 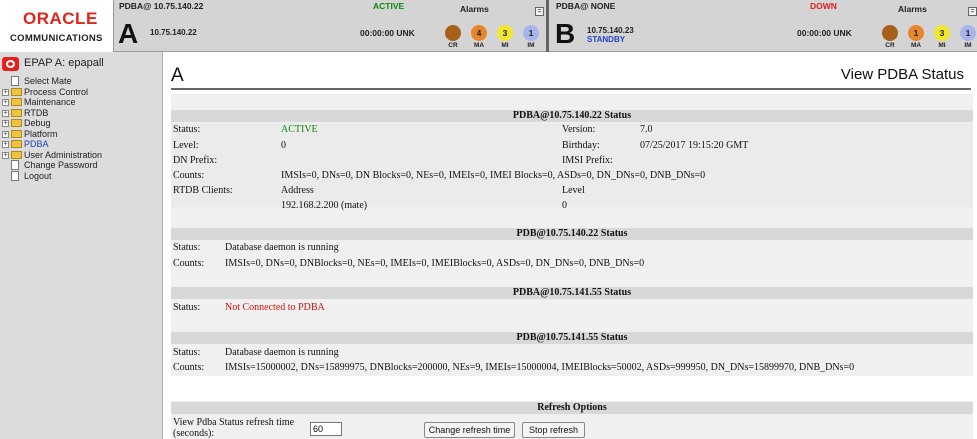 What do you see at coordinates (565, 33) in the screenshot?
I see `panel-b-letter: B` at bounding box center [565, 33].